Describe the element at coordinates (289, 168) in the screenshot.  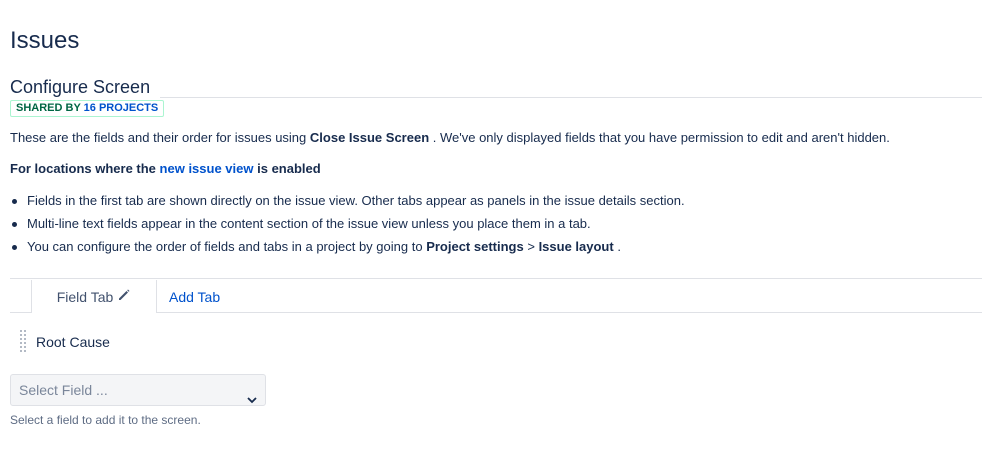
I see `subheading-text-end: is enabled` at that location.